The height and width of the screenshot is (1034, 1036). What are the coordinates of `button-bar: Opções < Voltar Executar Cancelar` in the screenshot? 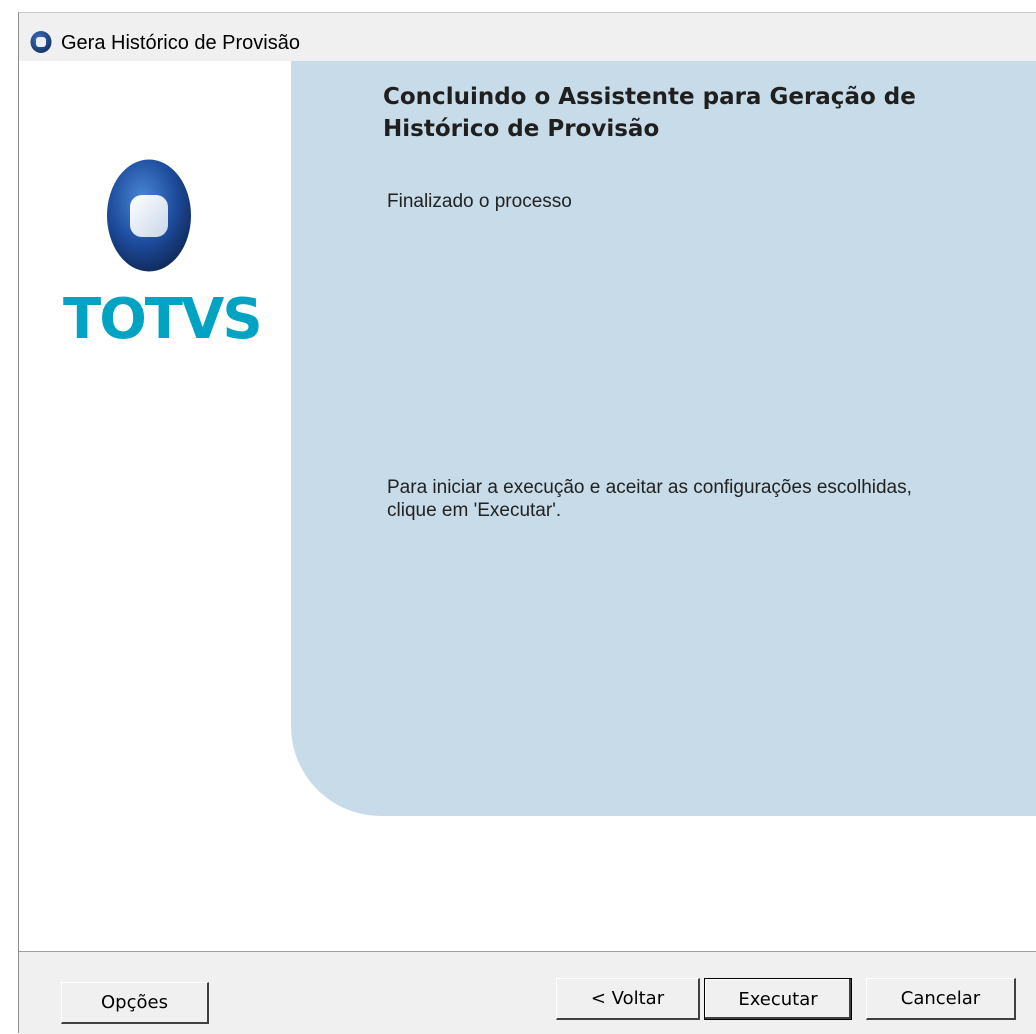 It's located at (527, 992).